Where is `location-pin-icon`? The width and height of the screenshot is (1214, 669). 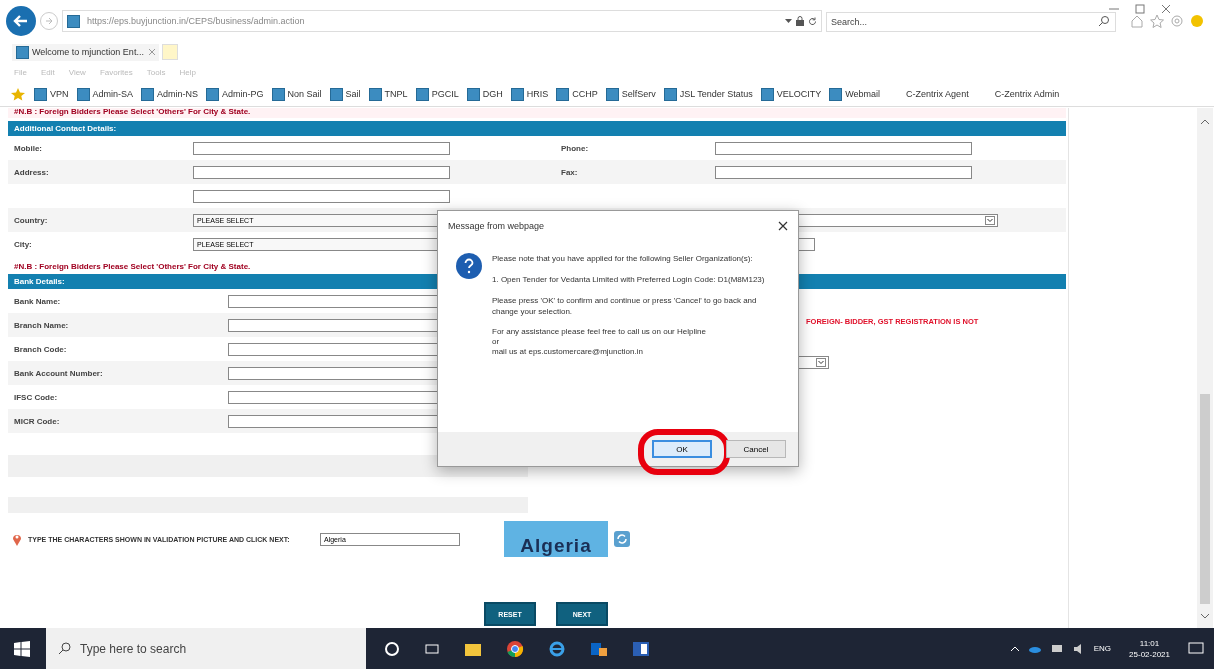 location-pin-icon is located at coordinates (17, 539).